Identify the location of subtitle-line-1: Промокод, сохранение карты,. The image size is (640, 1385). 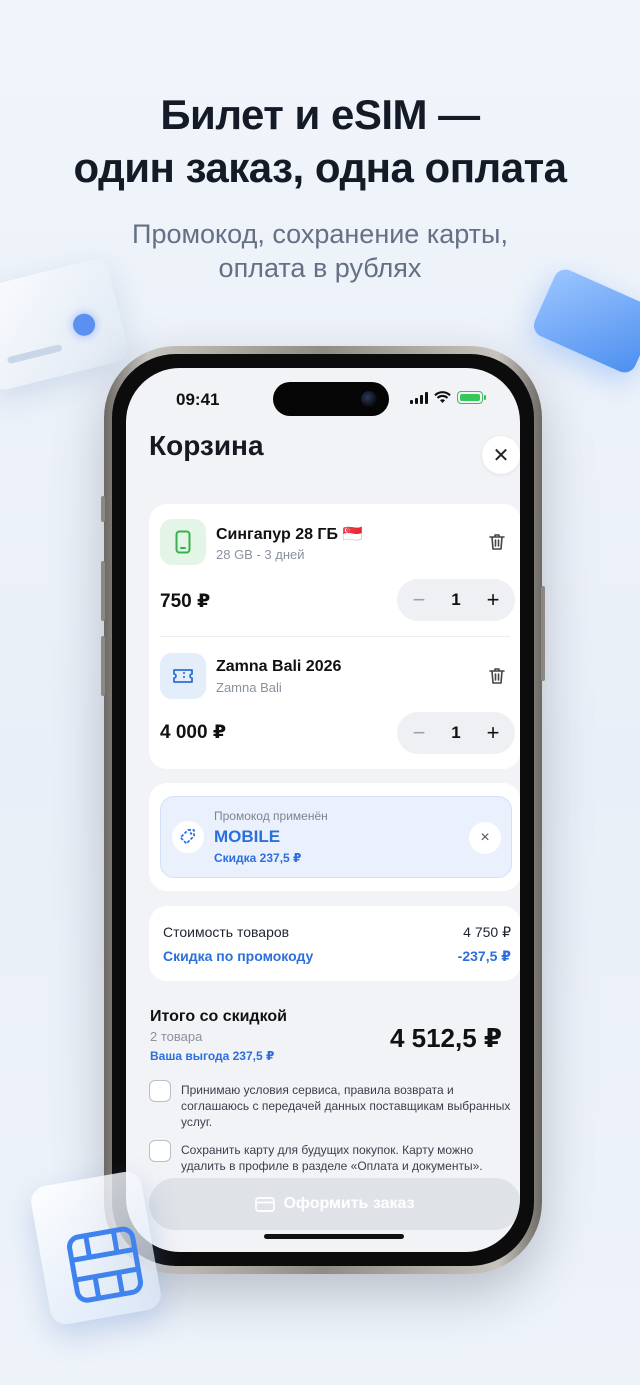
(320, 234).